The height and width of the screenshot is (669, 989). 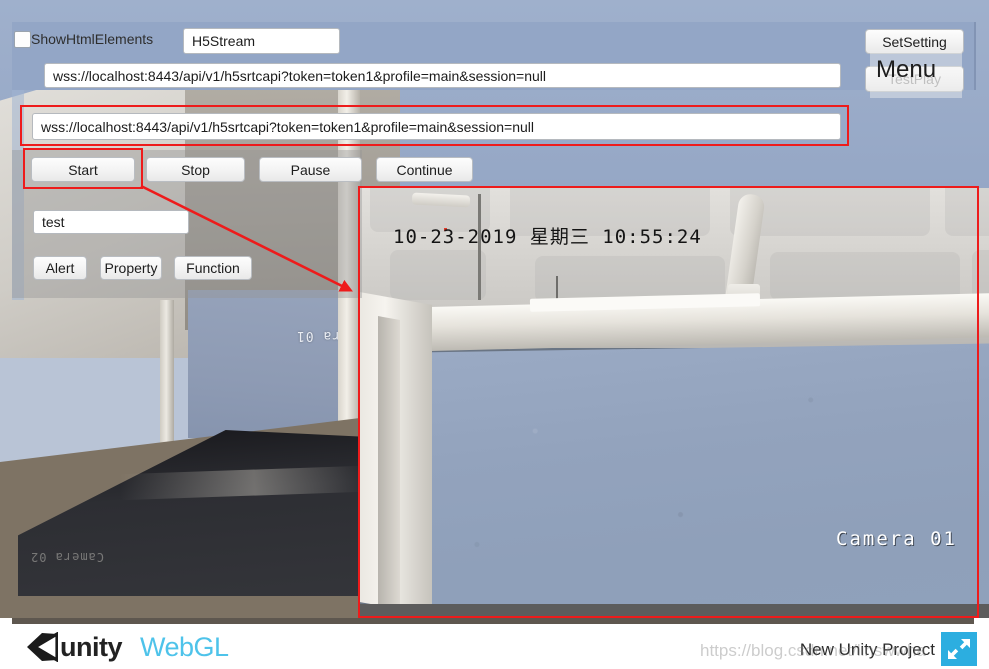 What do you see at coordinates (131, 268) in the screenshot?
I see `property-button: Property` at bounding box center [131, 268].